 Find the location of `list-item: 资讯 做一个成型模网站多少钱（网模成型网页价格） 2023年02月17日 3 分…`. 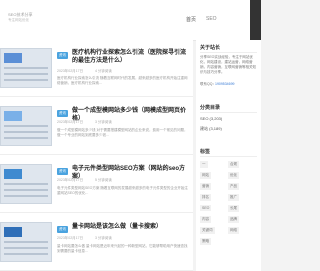

list-item: 资讯 做一个成型模网站多少钱（网模成型网页价格） 2023年02月17日 3 分… is located at coordinates (96, 126).